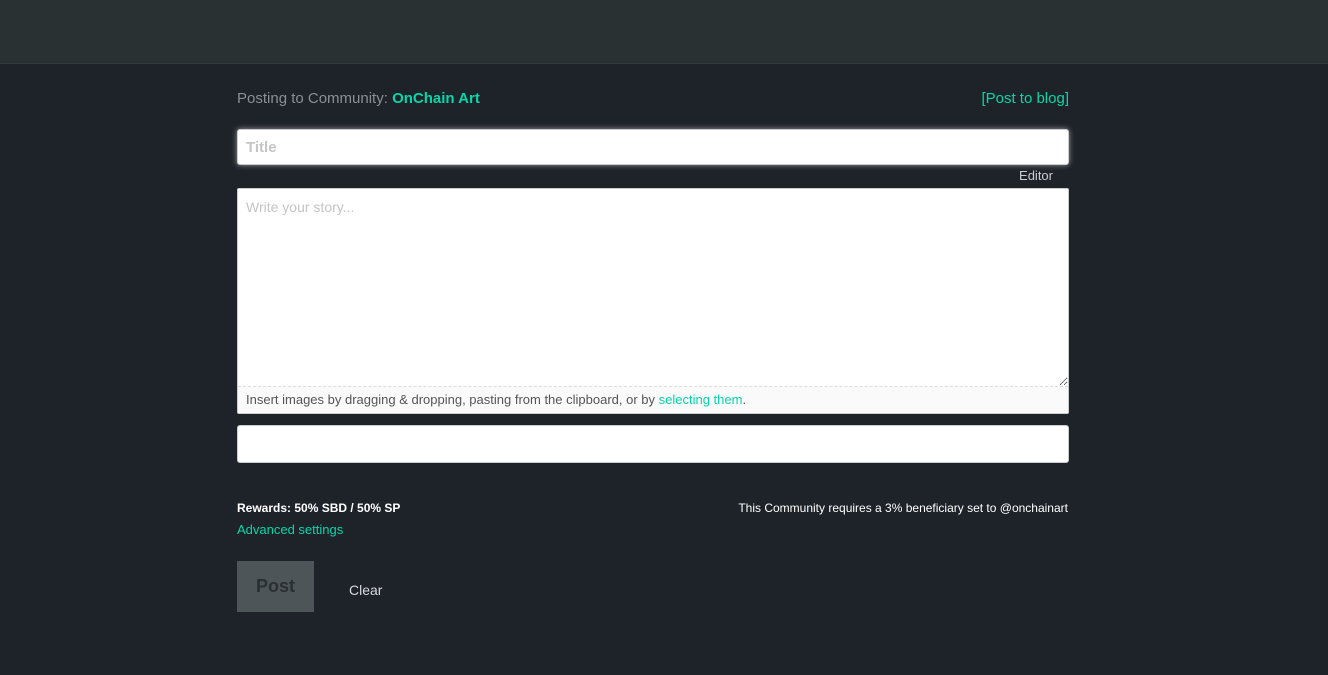 The image size is (1328, 675). Describe the element at coordinates (275, 586) in the screenshot. I see `post-button: Post` at that location.